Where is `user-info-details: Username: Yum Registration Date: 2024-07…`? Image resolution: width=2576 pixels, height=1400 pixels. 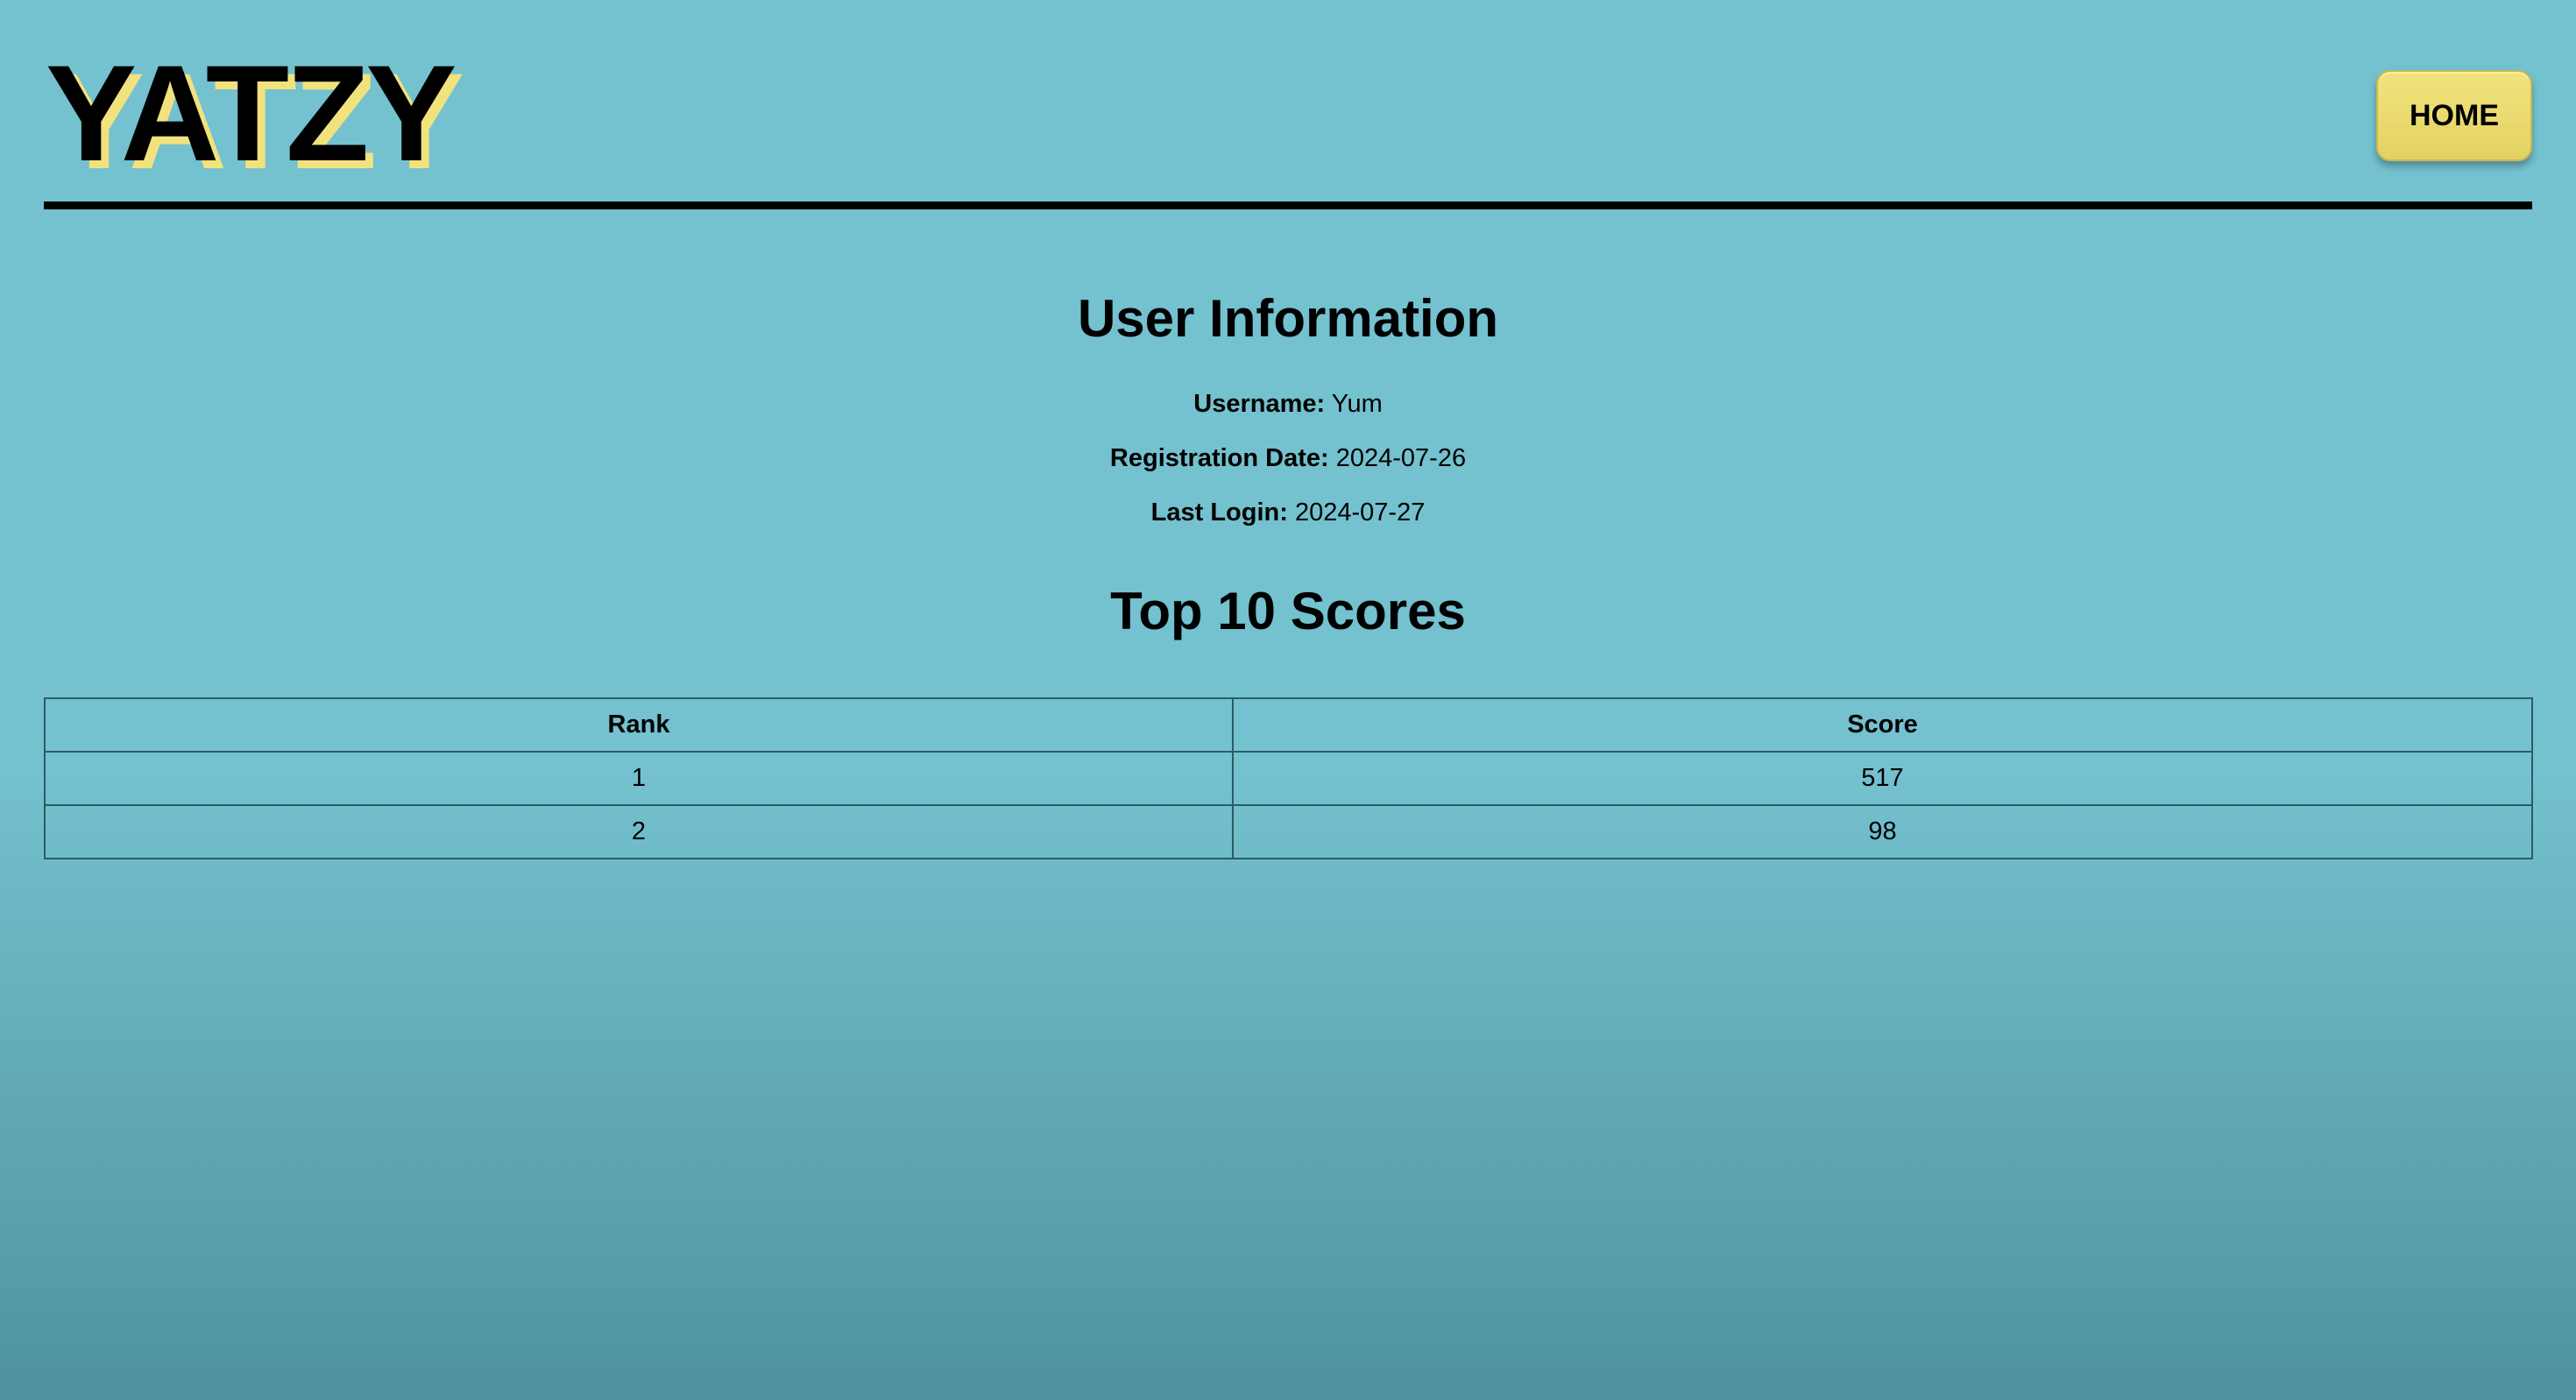
user-info-details: Username: Yum Registration Date: 2024-07… is located at coordinates (1288, 458).